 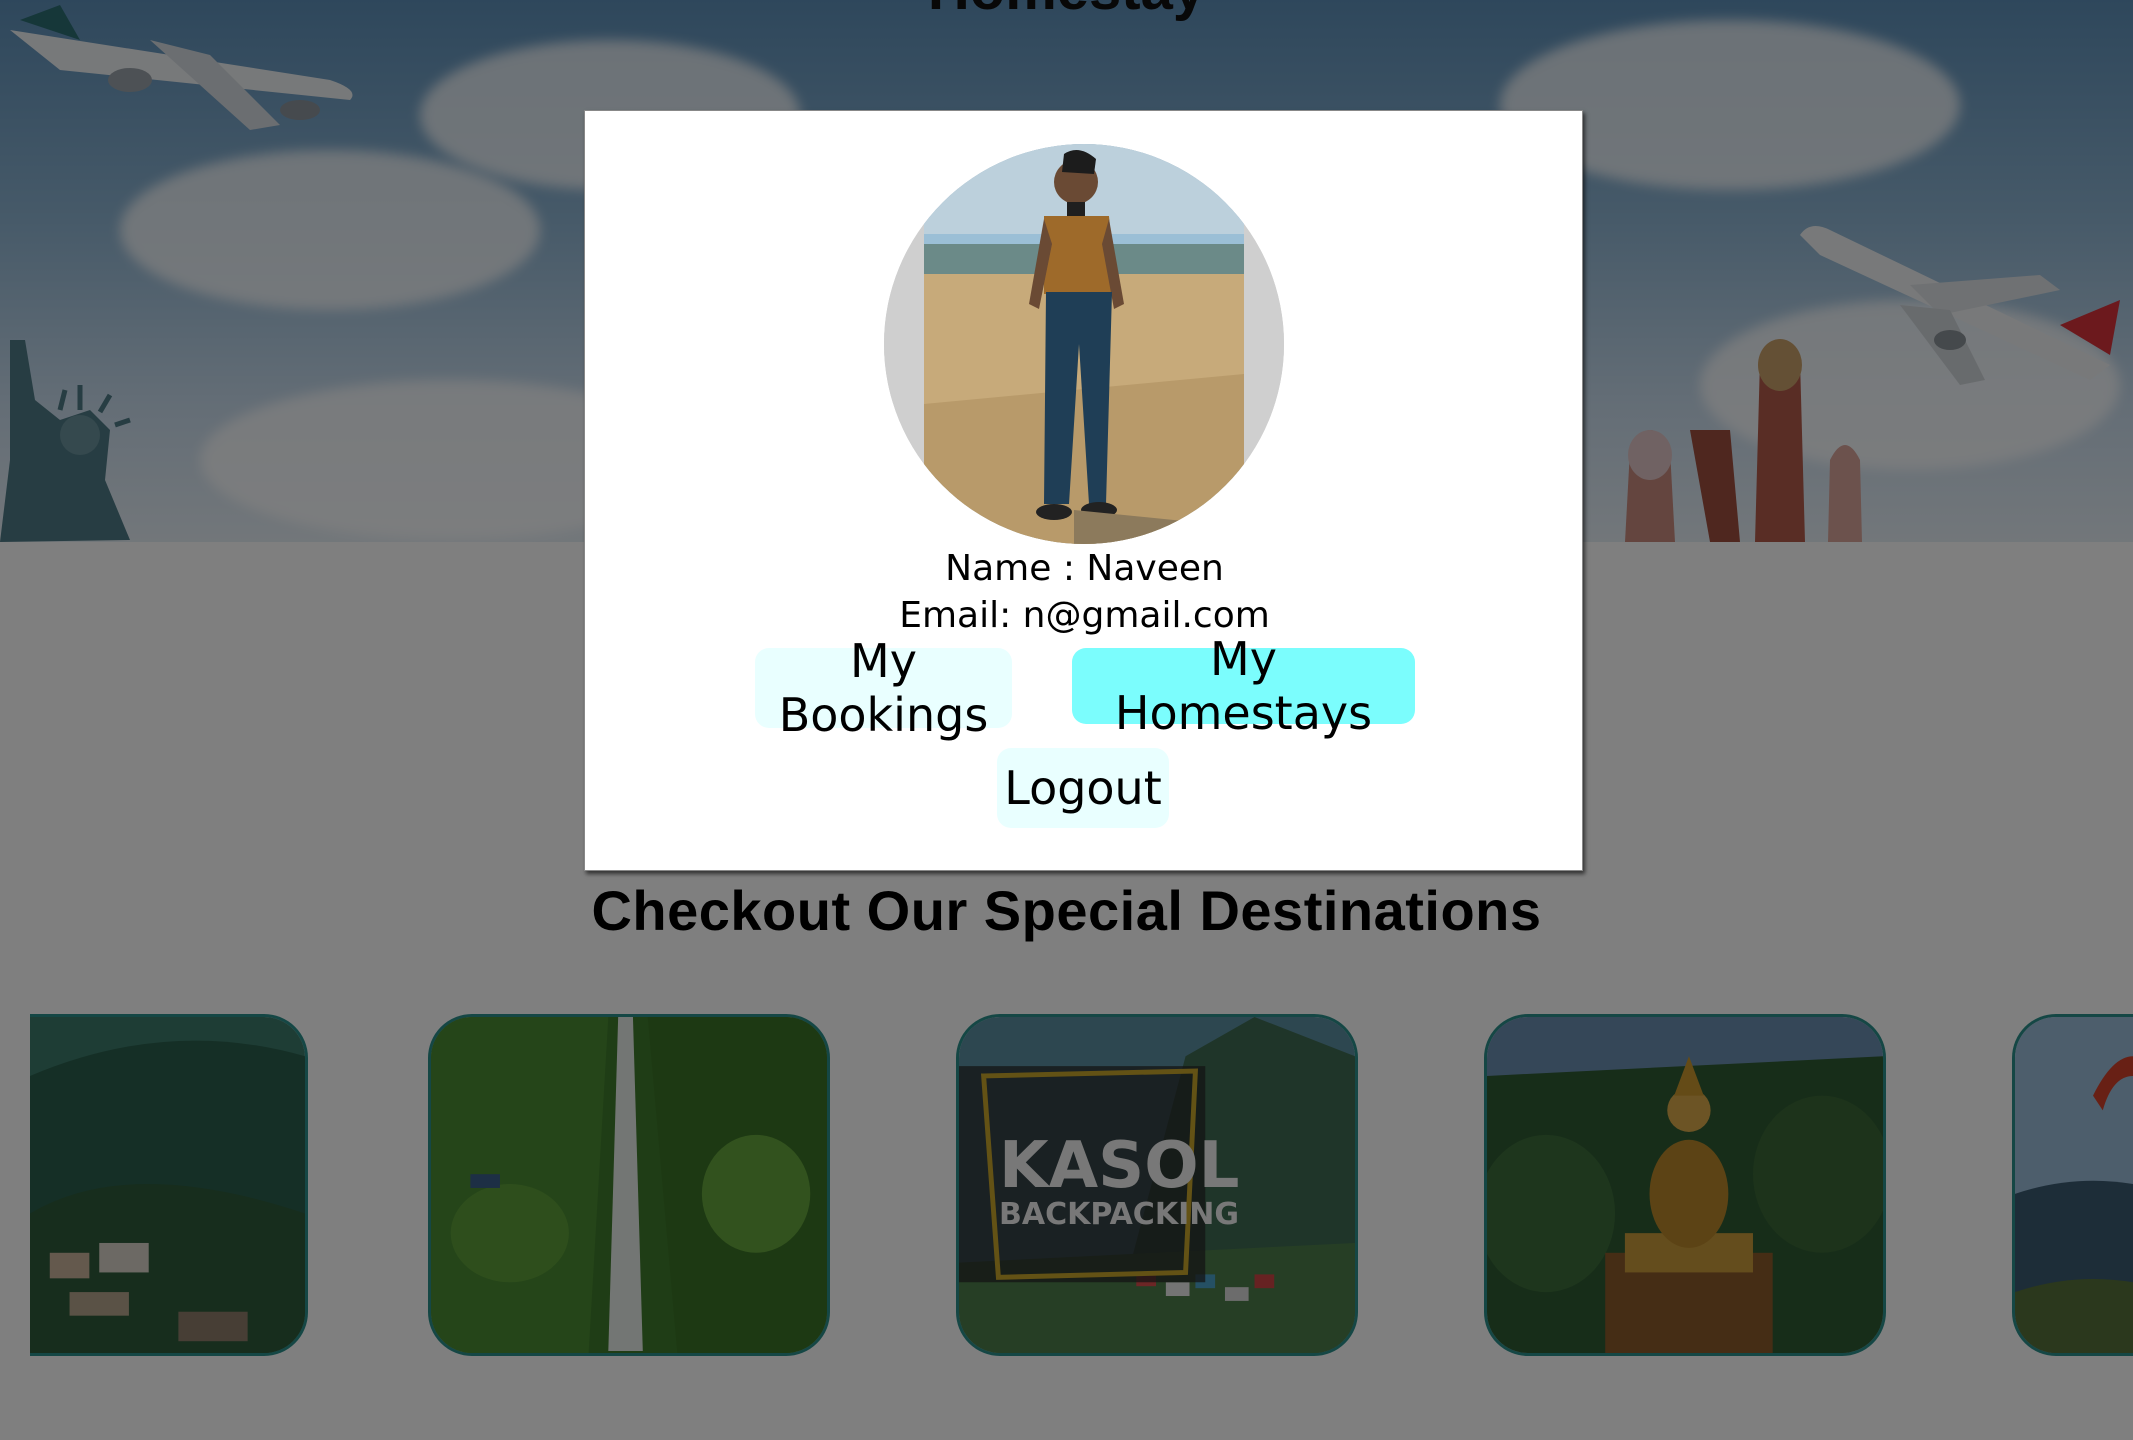 I want to click on avatar, so click(x=1084, y=344).